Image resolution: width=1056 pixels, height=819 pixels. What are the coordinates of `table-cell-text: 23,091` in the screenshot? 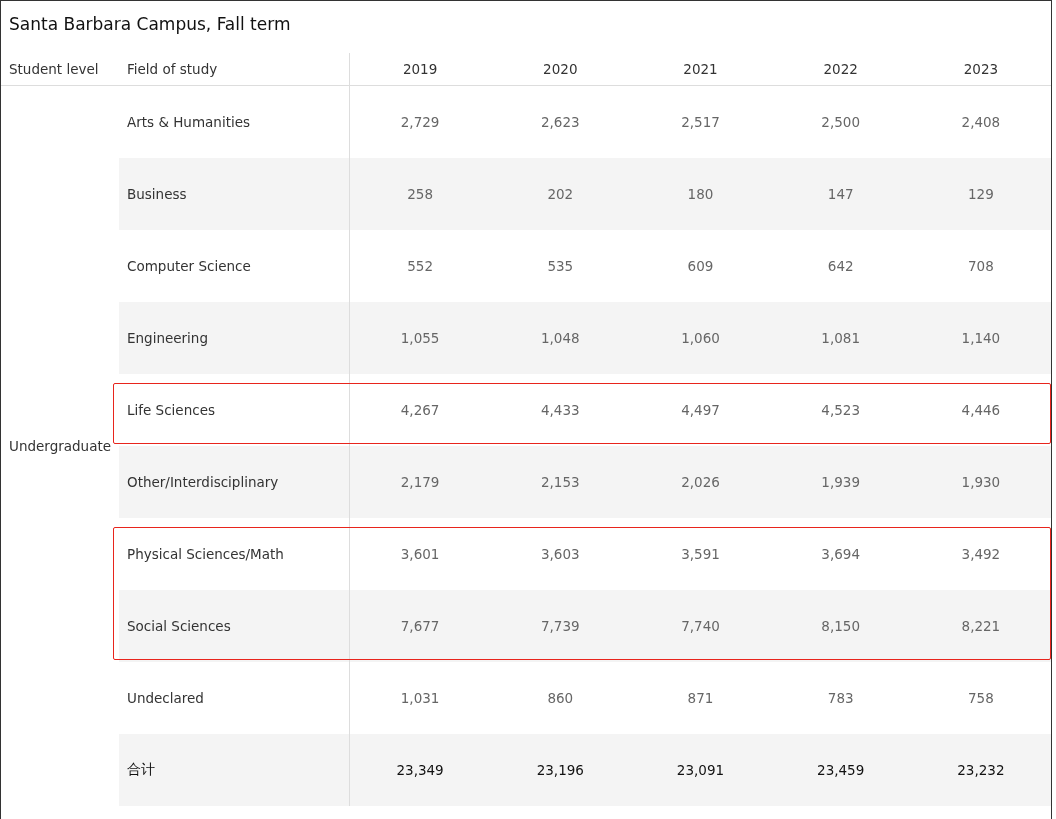 It's located at (700, 770).